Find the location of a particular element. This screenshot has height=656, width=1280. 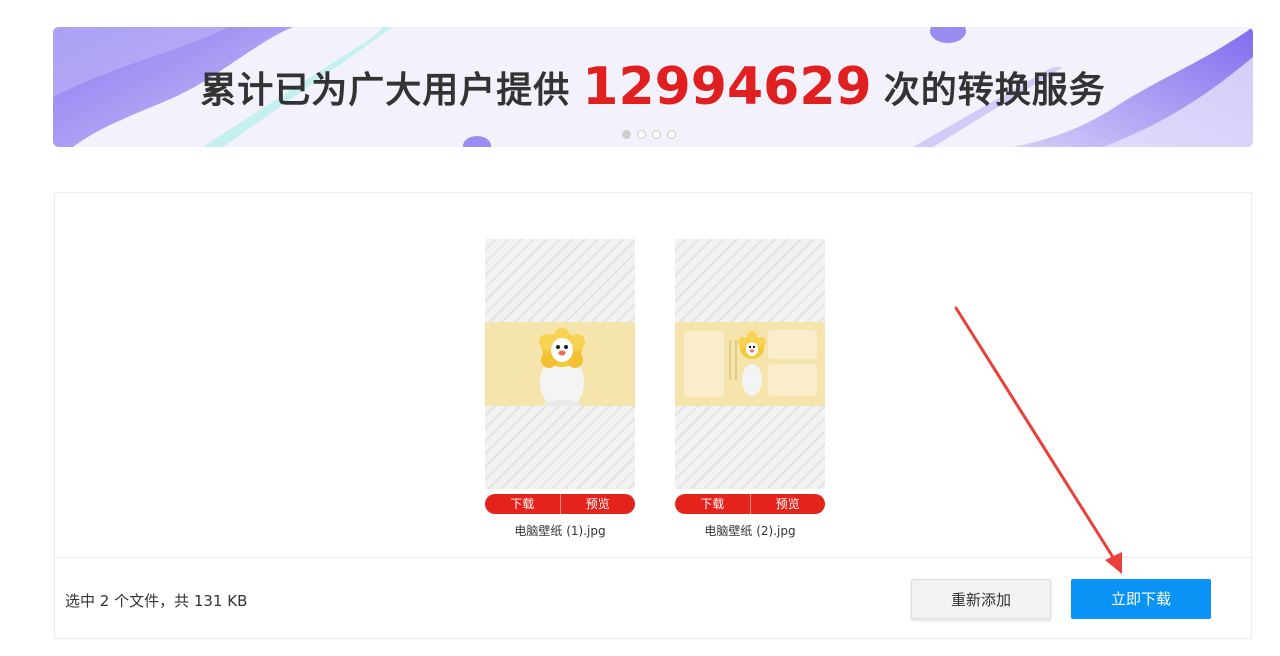

selection-status: 选中 2 个文件，共 131 KB is located at coordinates (156, 601).